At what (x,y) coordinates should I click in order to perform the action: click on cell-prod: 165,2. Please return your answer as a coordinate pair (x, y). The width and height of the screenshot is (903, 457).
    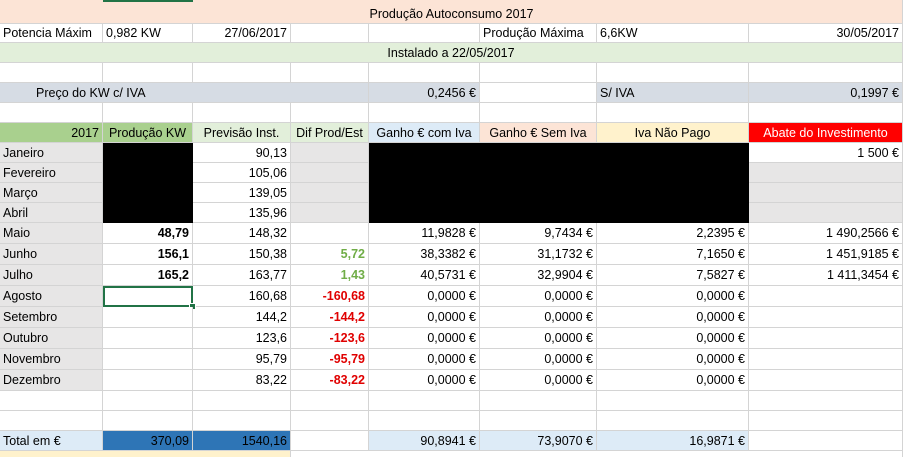
    Looking at the image, I should click on (148, 275).